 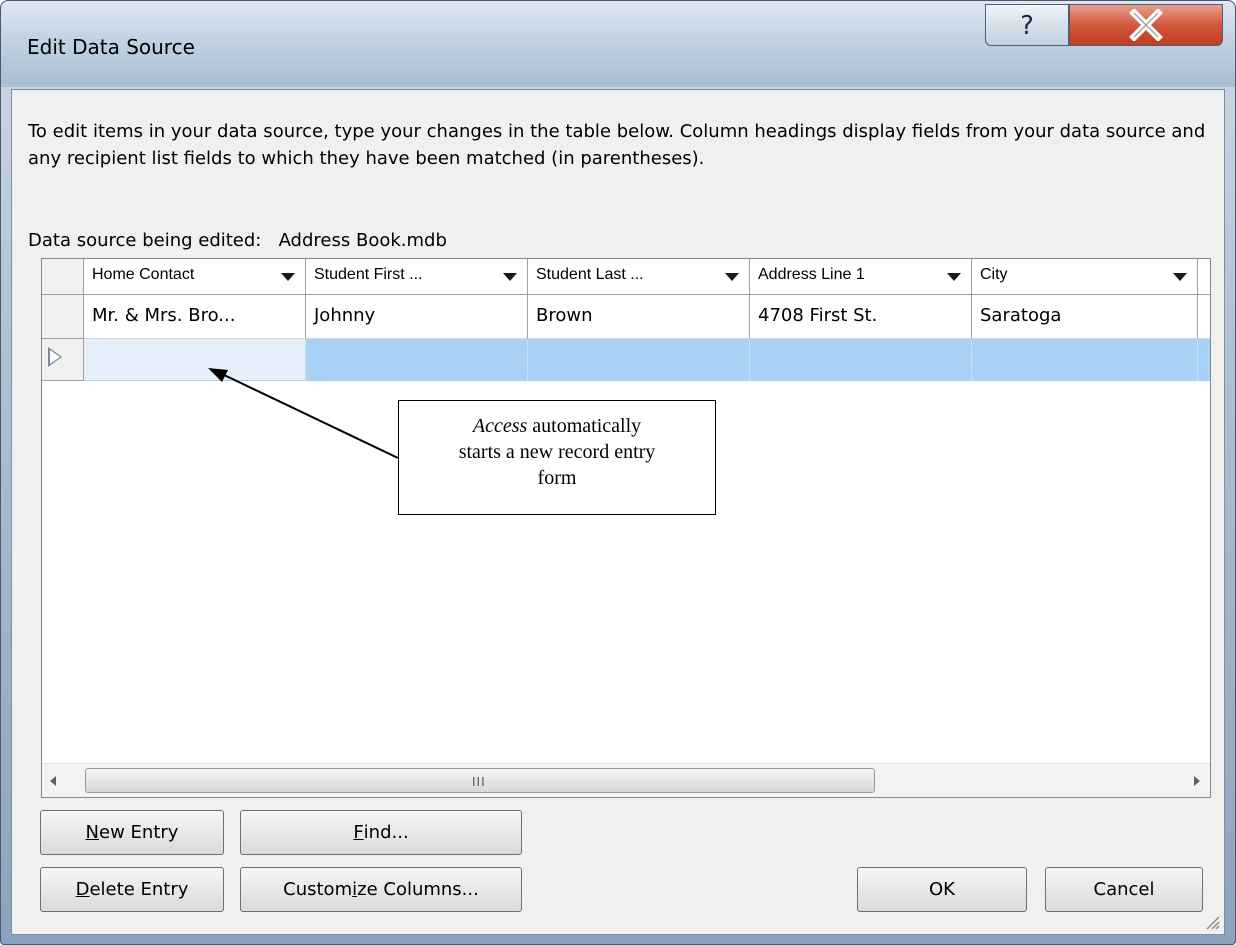 I want to click on help-button: ?, so click(x=1027, y=25).